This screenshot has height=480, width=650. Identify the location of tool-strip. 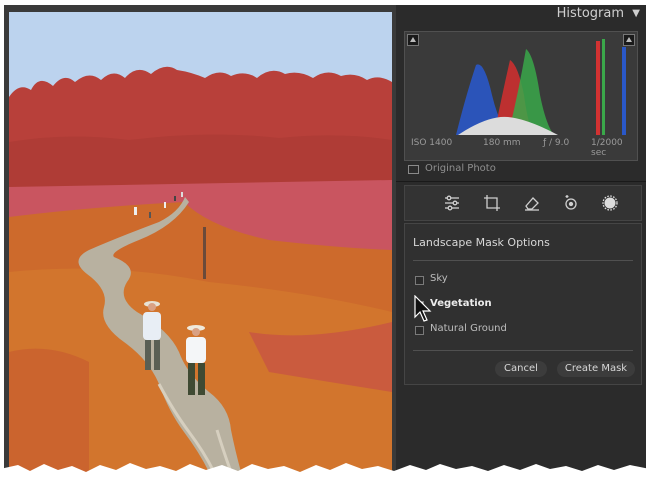
(523, 203).